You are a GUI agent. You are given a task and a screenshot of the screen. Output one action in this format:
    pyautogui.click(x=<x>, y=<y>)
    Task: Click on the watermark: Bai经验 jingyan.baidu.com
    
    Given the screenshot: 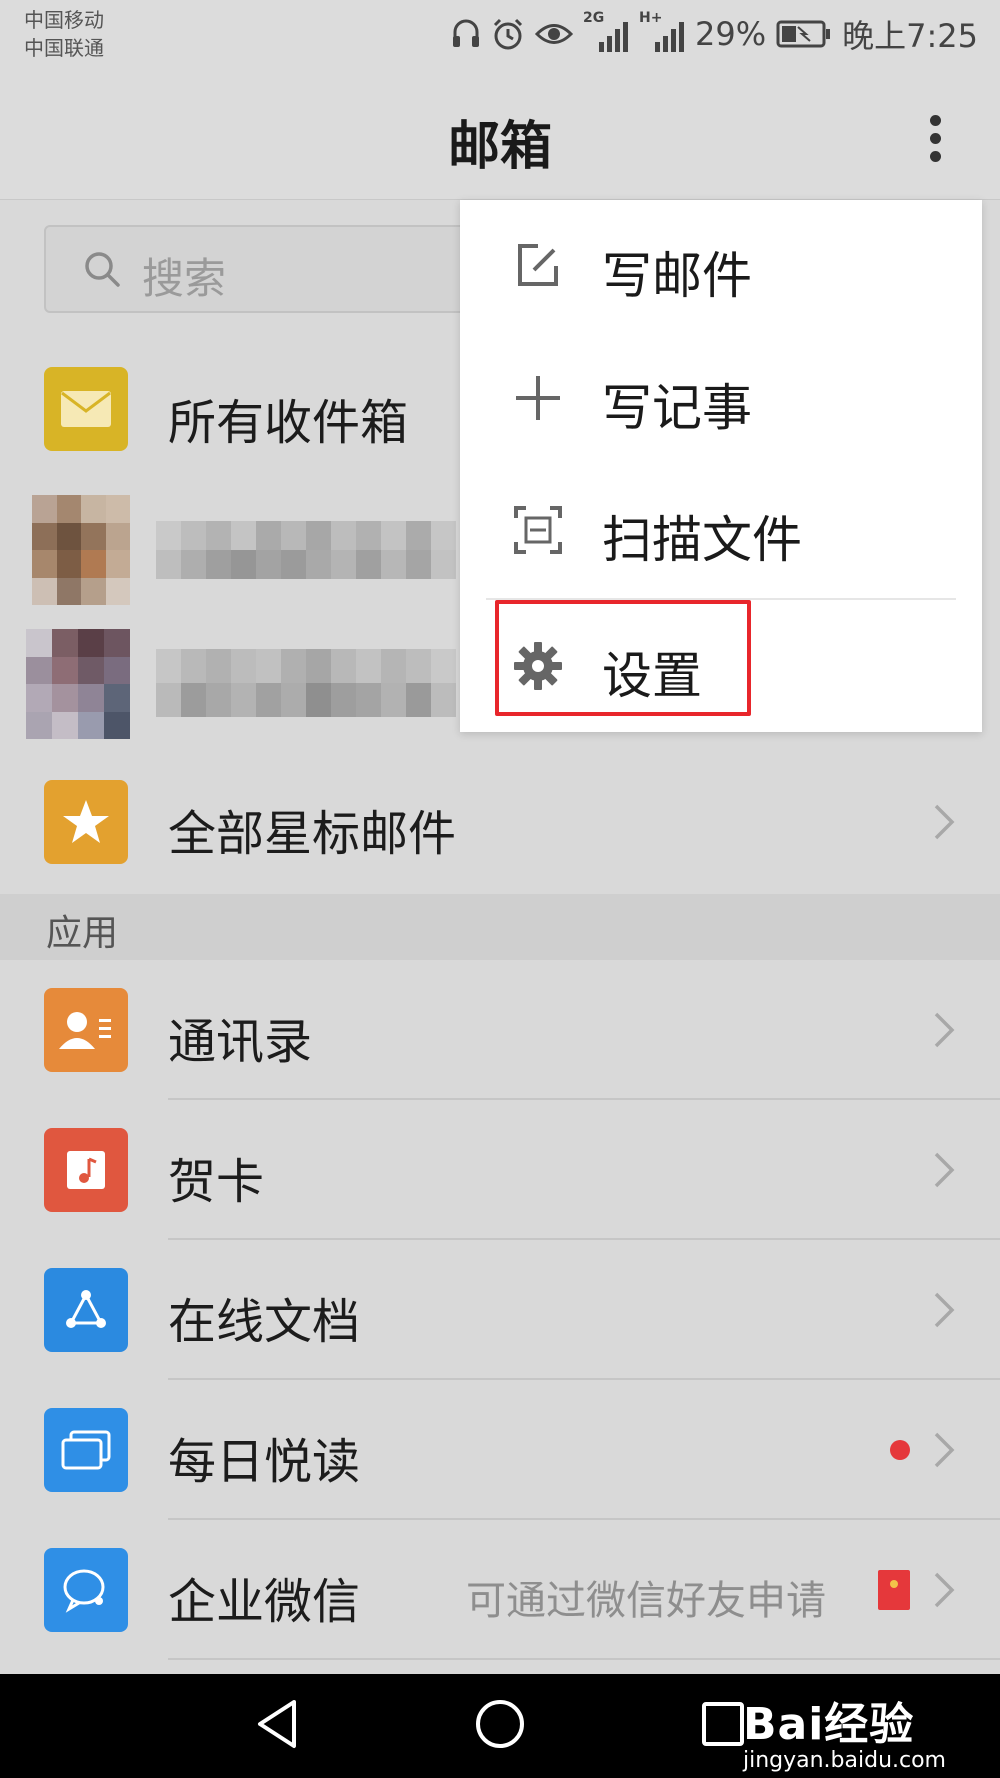 What is the action you would take?
    pyautogui.click(x=844, y=1730)
    